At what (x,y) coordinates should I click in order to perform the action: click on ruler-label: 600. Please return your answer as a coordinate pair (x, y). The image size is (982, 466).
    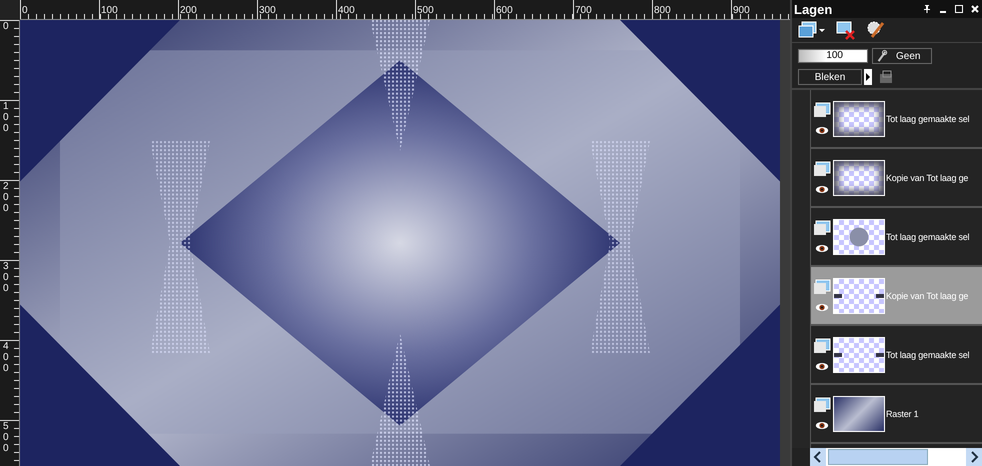
    Looking at the image, I should click on (504, 10).